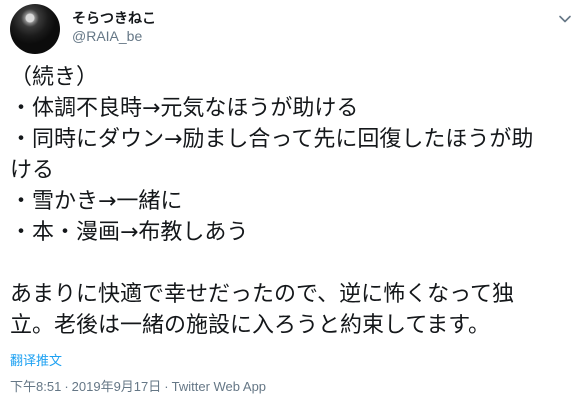  I want to click on tweet-source: Twitter Web App, so click(219, 386).